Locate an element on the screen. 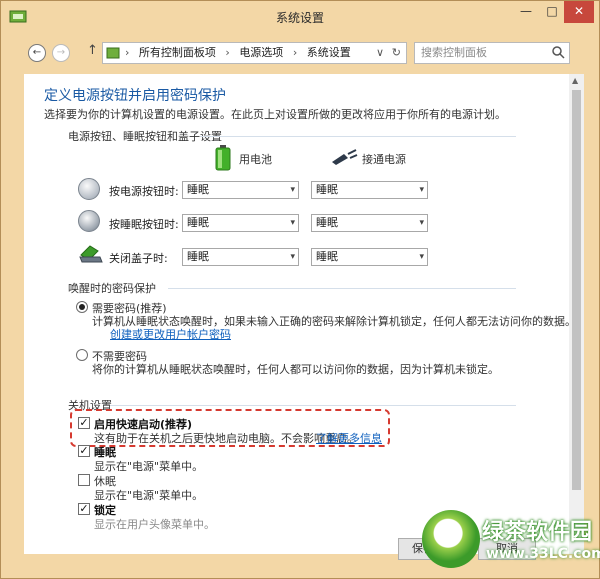  require-password-radio is located at coordinates (82, 307).